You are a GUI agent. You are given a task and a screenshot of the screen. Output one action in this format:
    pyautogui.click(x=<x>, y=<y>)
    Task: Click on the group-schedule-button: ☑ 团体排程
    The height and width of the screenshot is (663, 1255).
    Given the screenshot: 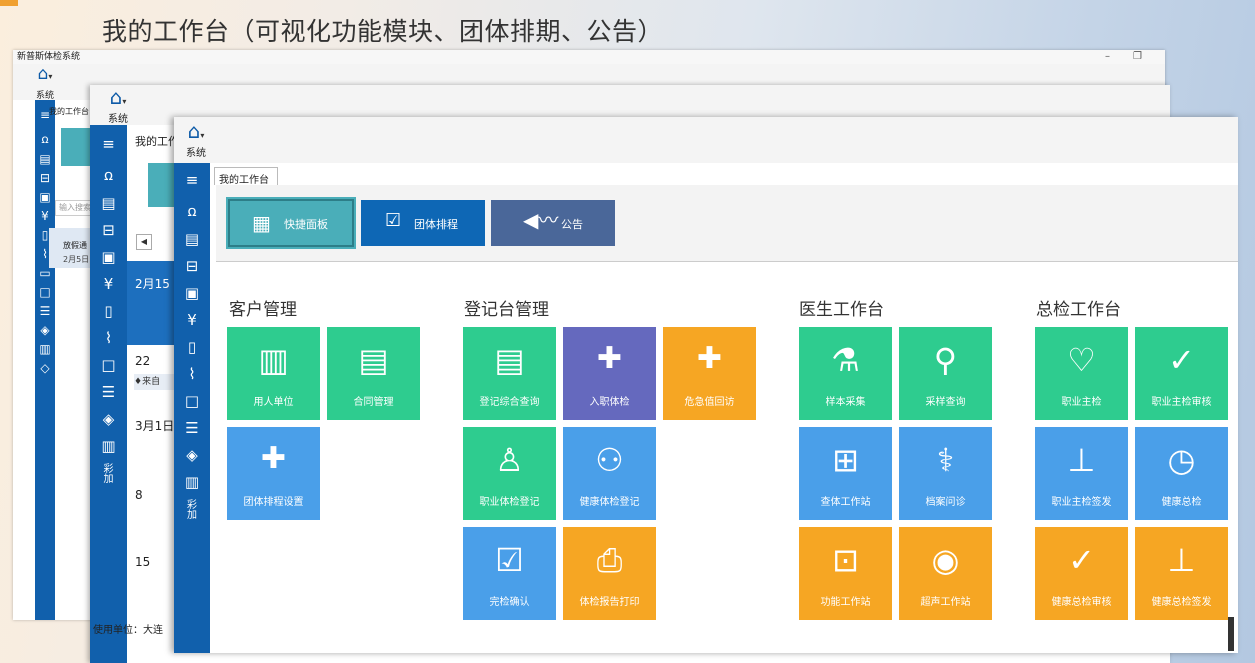 What is the action you would take?
    pyautogui.click(x=423, y=223)
    